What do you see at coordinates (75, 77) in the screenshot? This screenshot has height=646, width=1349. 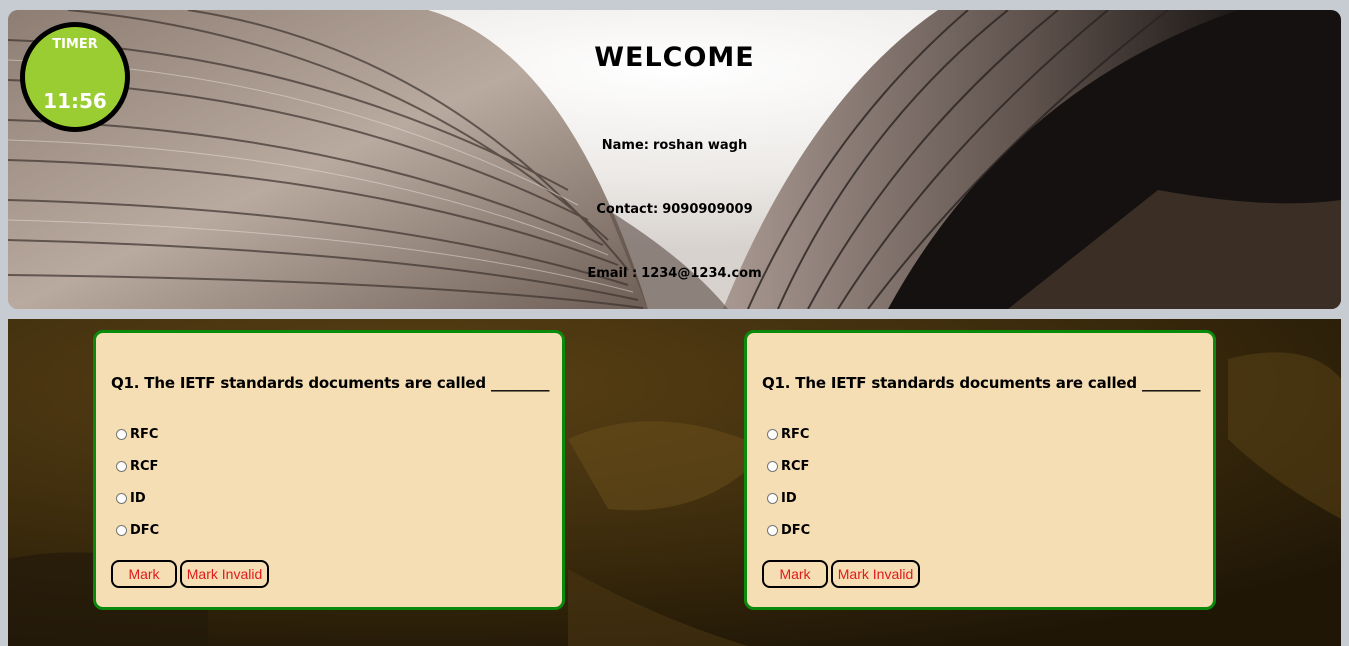 I see `countdown-timer: TIMER 11:56` at bounding box center [75, 77].